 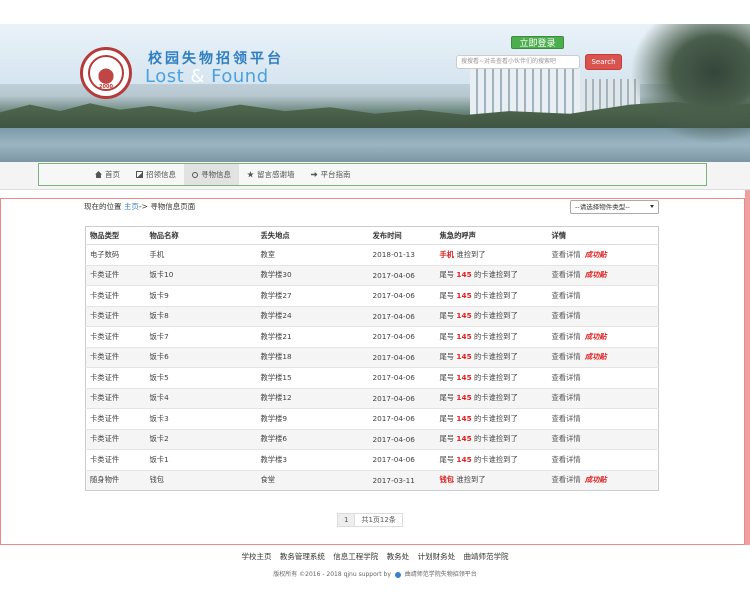 I want to click on cell-place: 教学楼21, so click(x=312, y=336).